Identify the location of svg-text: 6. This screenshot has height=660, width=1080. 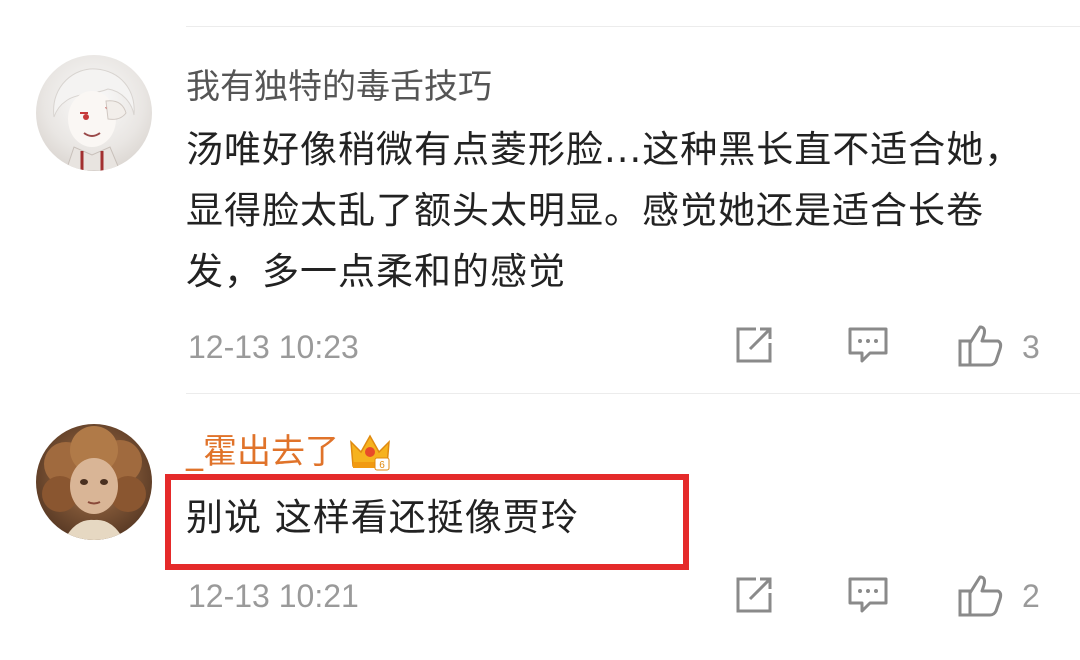
(382, 465).